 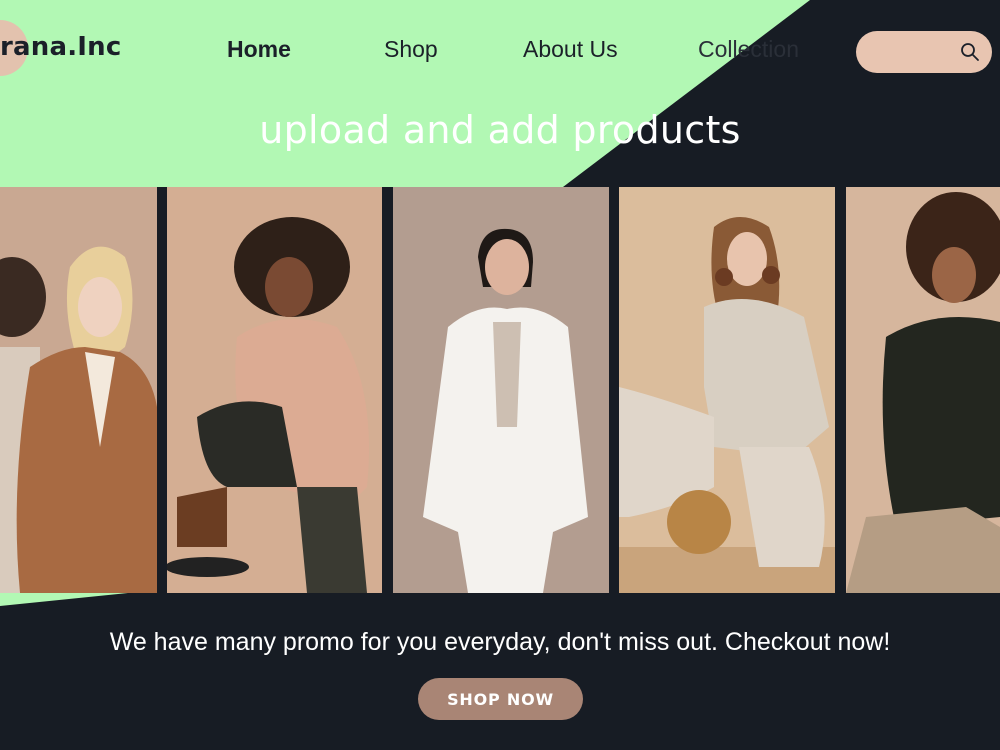 What do you see at coordinates (500, 699) in the screenshot?
I see `shop-now-button: SHOP NOW` at bounding box center [500, 699].